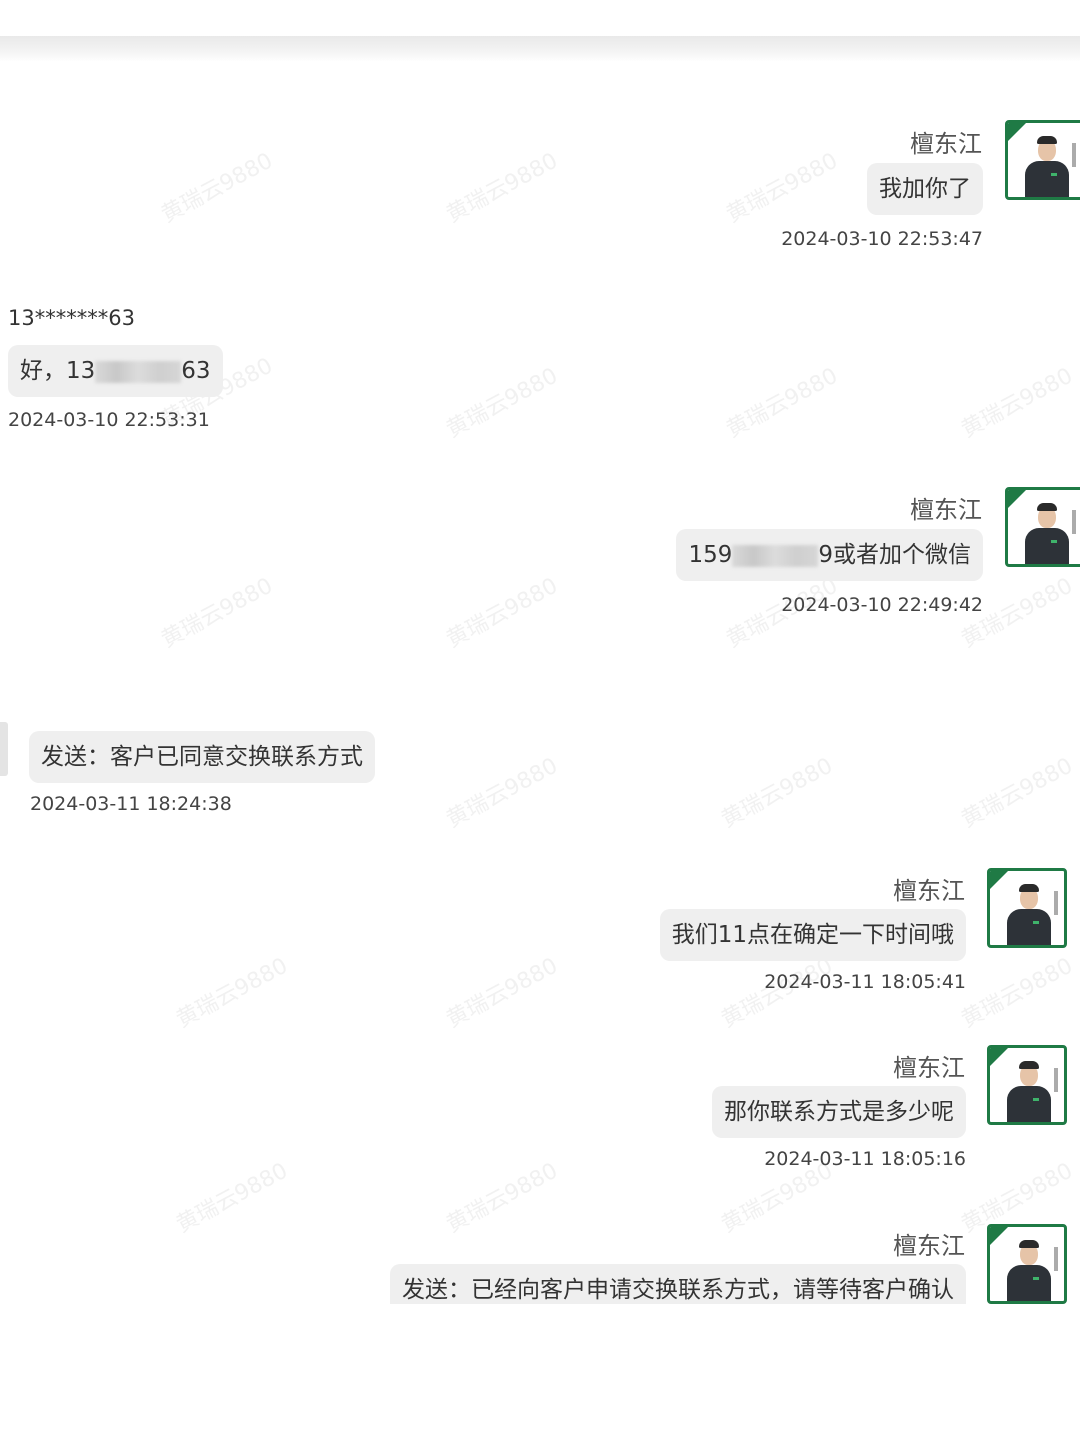 The width and height of the screenshot is (1080, 1439). I want to click on message-timestamp: 2024-03-10 22:53:31, so click(109, 420).